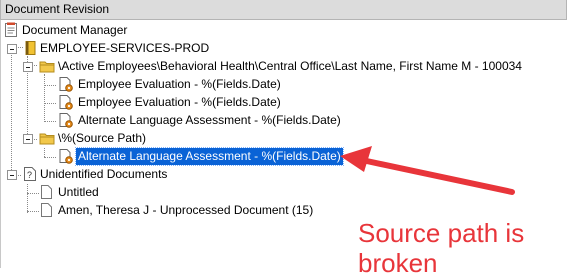 The image size is (567, 278). I want to click on annotation-text: Source path is broken, so click(441, 248).